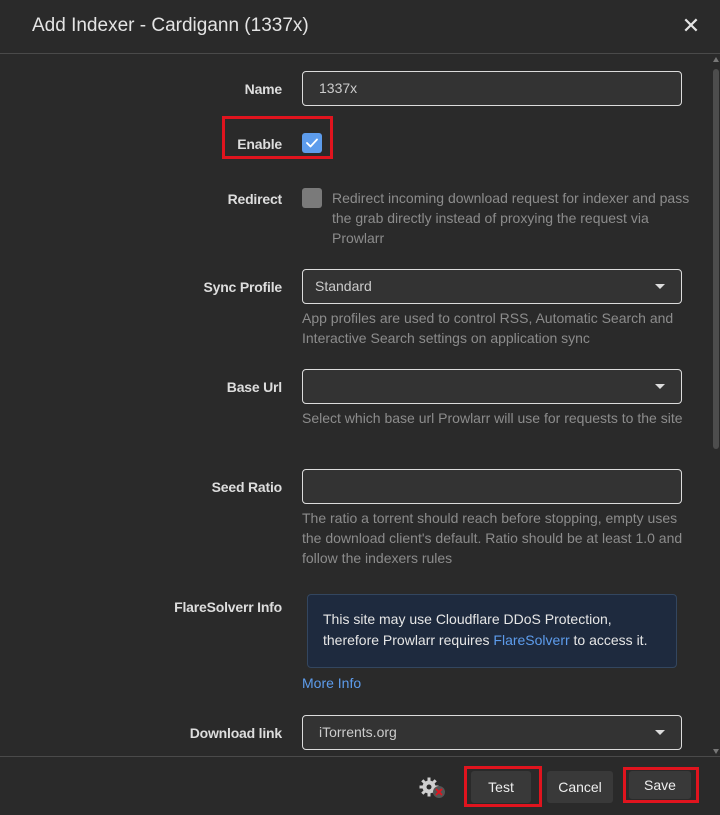 The width and height of the screenshot is (720, 815). I want to click on scroll-down-icon, so click(716, 751).